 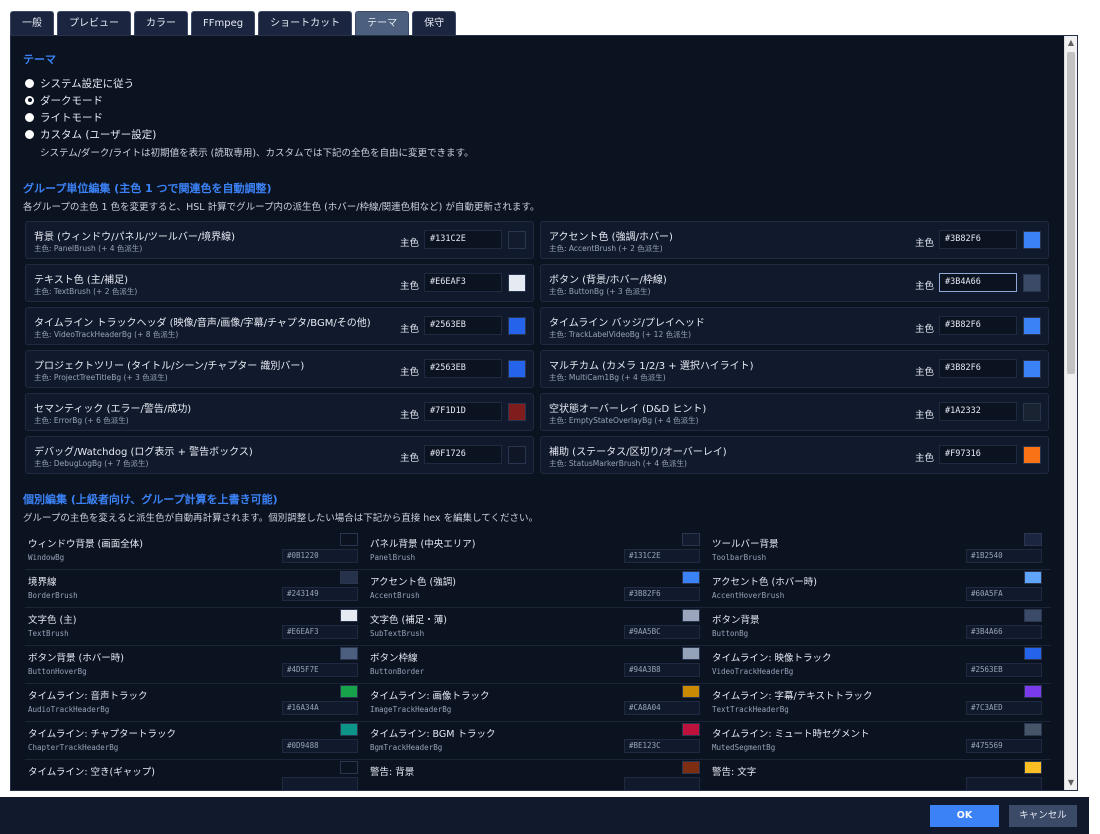 I want to click on tab-5: テーマ, so click(x=382, y=23).